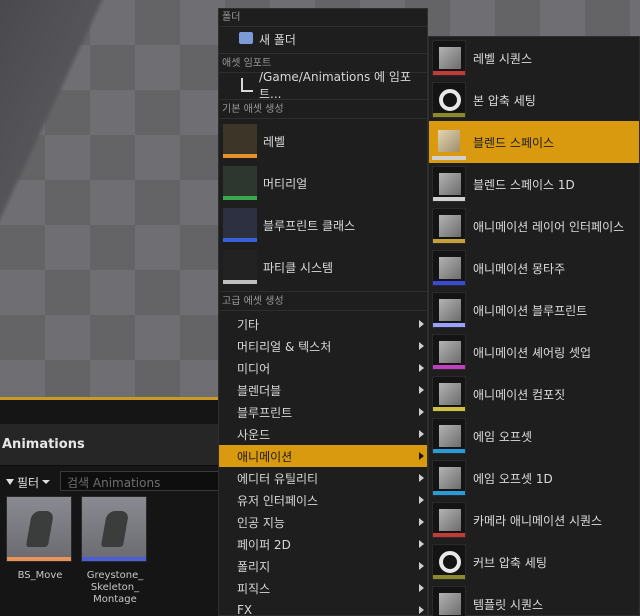 Image resolution: width=640 pixels, height=616 pixels. What do you see at coordinates (449, 268) in the screenshot?
I see `montage-icon` at bounding box center [449, 268].